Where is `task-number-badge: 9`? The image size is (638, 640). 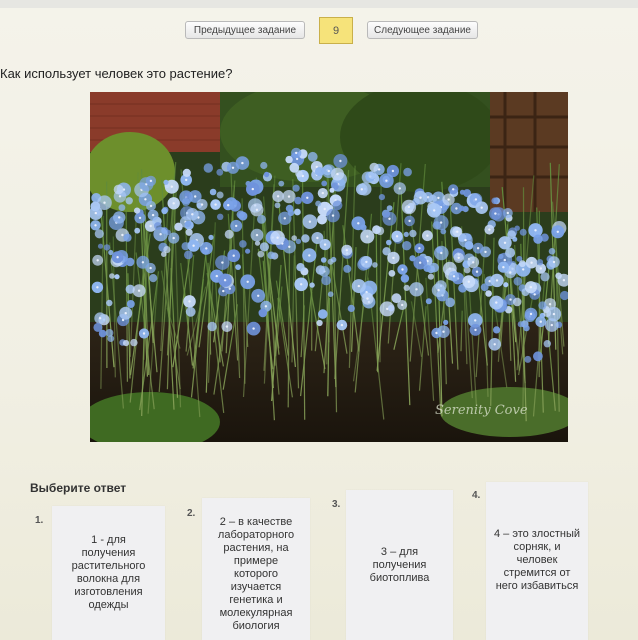
task-number-badge: 9 is located at coordinates (336, 30).